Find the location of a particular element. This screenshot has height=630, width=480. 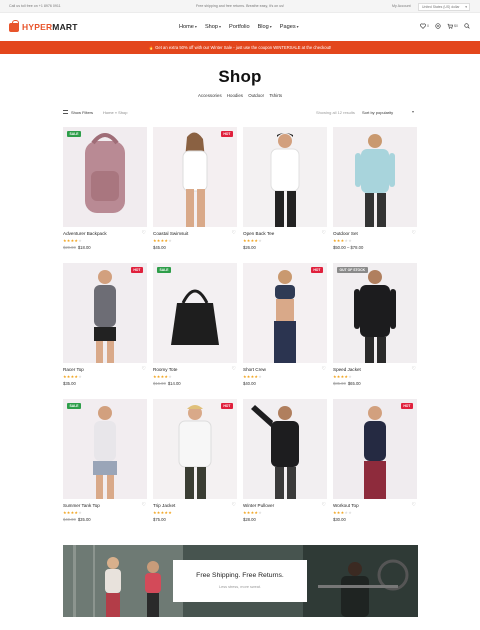

category-hoodies: Hoodies is located at coordinates (235, 95).